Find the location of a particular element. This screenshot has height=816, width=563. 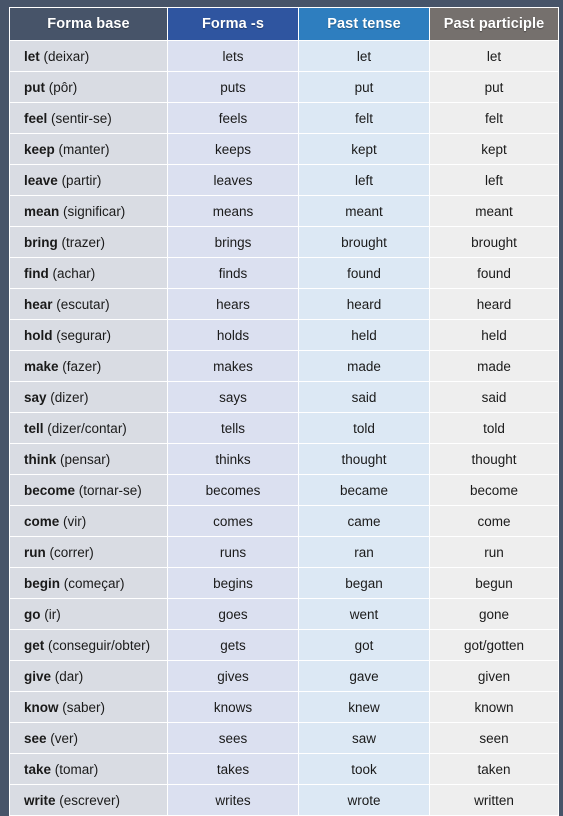

table-row: let (deixar) lets let let is located at coordinates (284, 56).